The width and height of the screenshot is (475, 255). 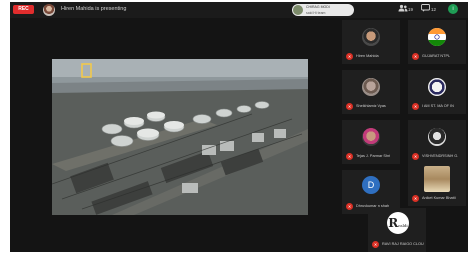 I want to click on participant-tile: ✕ I AM ST. MA OF IN, so click(x=437, y=92).